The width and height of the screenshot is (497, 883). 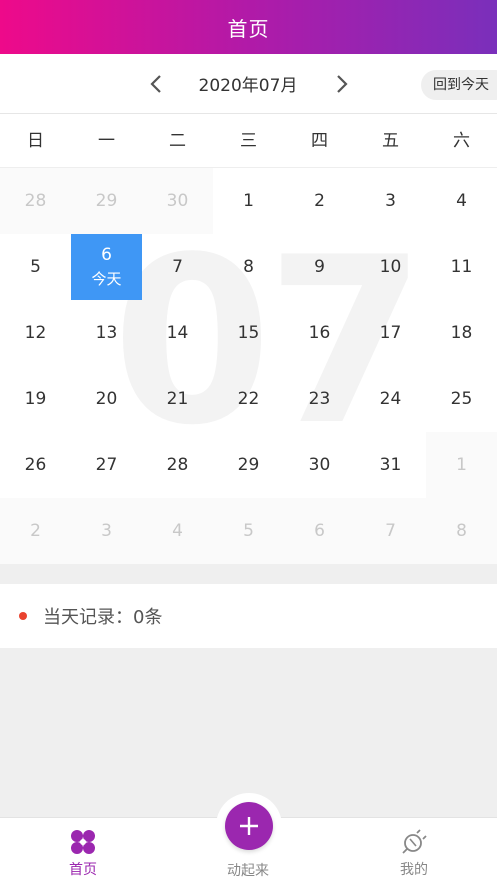 I want to click on day-record-text: 当天记录：0条, so click(x=103, y=617).